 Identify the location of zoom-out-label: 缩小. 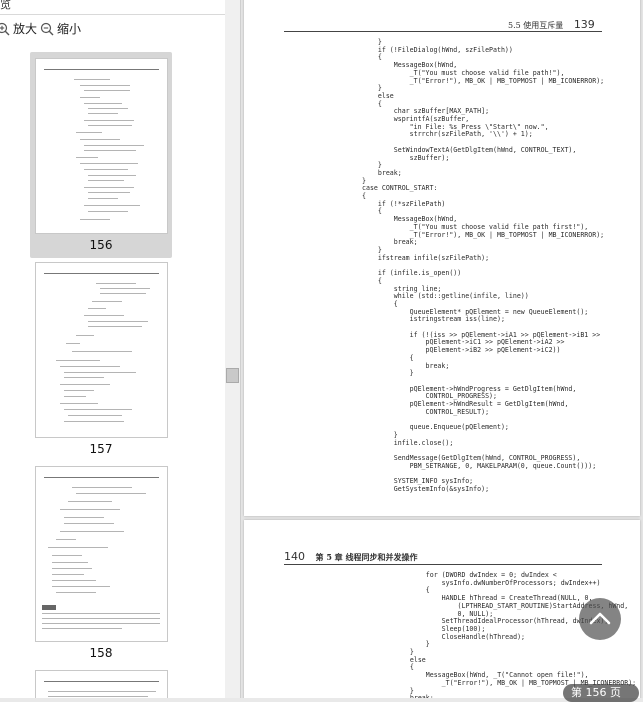
(69, 29).